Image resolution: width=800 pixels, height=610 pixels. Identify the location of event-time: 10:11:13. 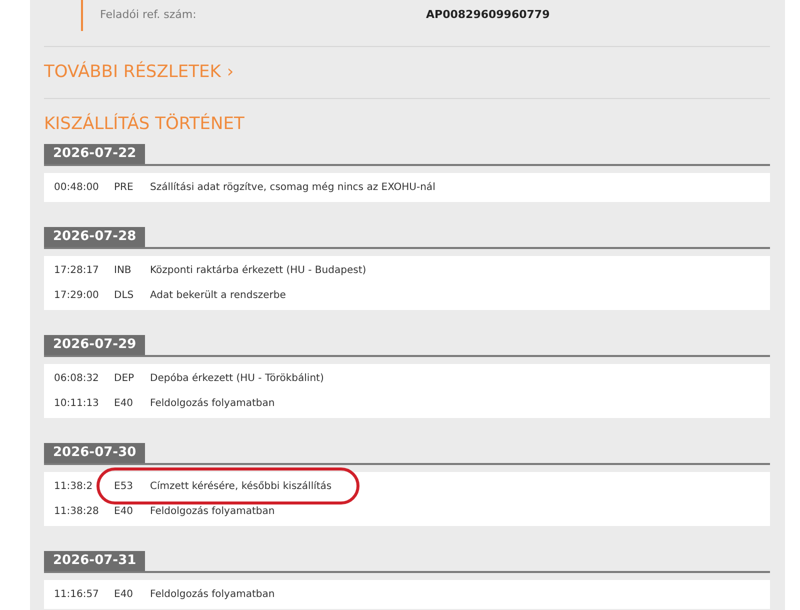
(77, 404).